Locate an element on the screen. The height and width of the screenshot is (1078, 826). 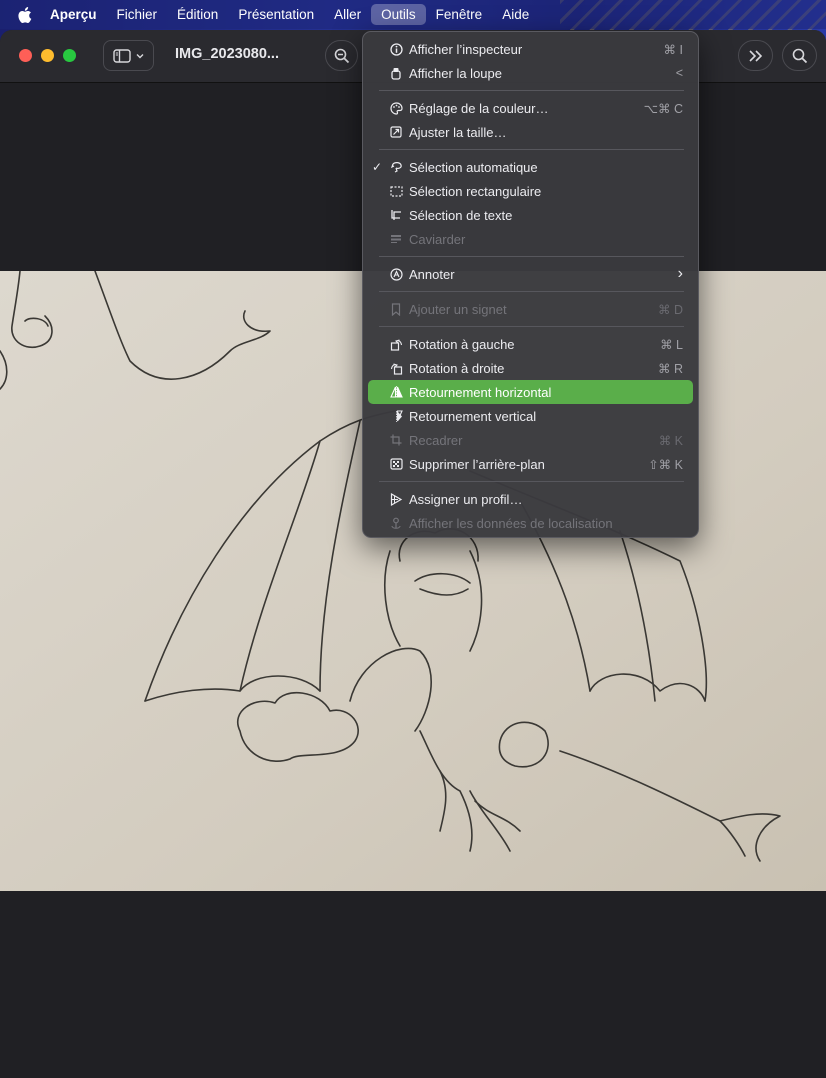
sidebar-icon is located at coordinates (122, 55).